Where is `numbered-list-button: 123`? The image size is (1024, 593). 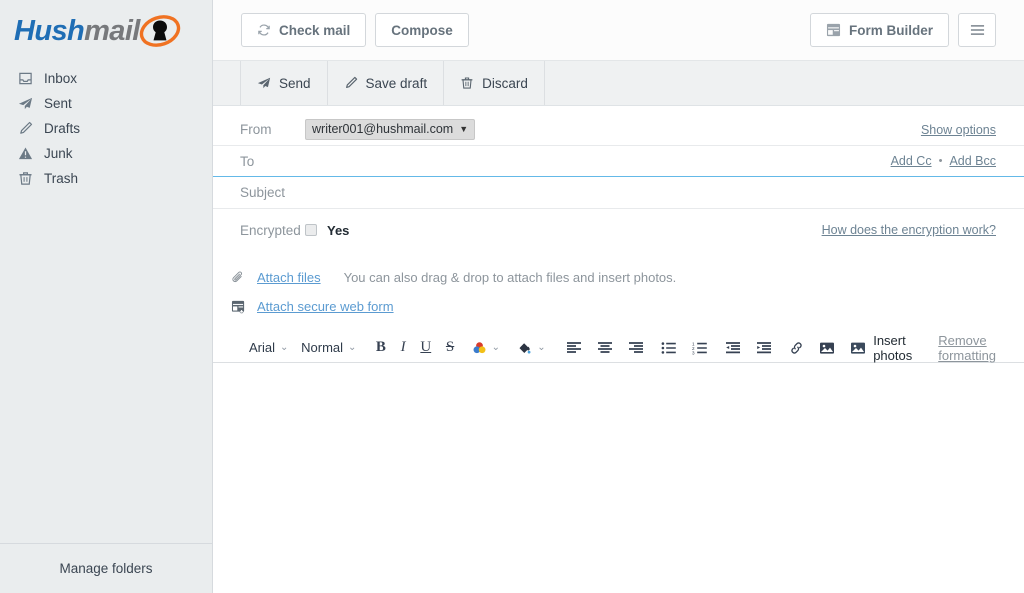
numbered-list-button: 123 is located at coordinates (700, 348).